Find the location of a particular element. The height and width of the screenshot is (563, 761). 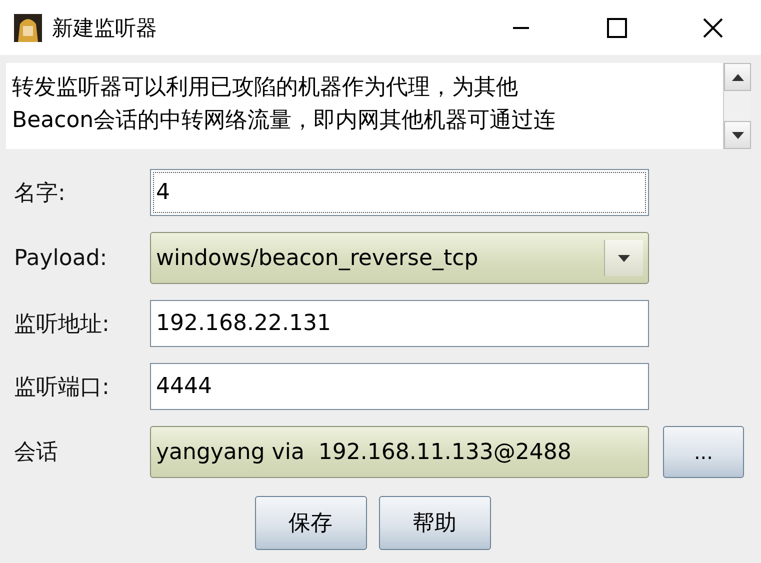

input-field: 192.168.22.131 is located at coordinates (399, 323).